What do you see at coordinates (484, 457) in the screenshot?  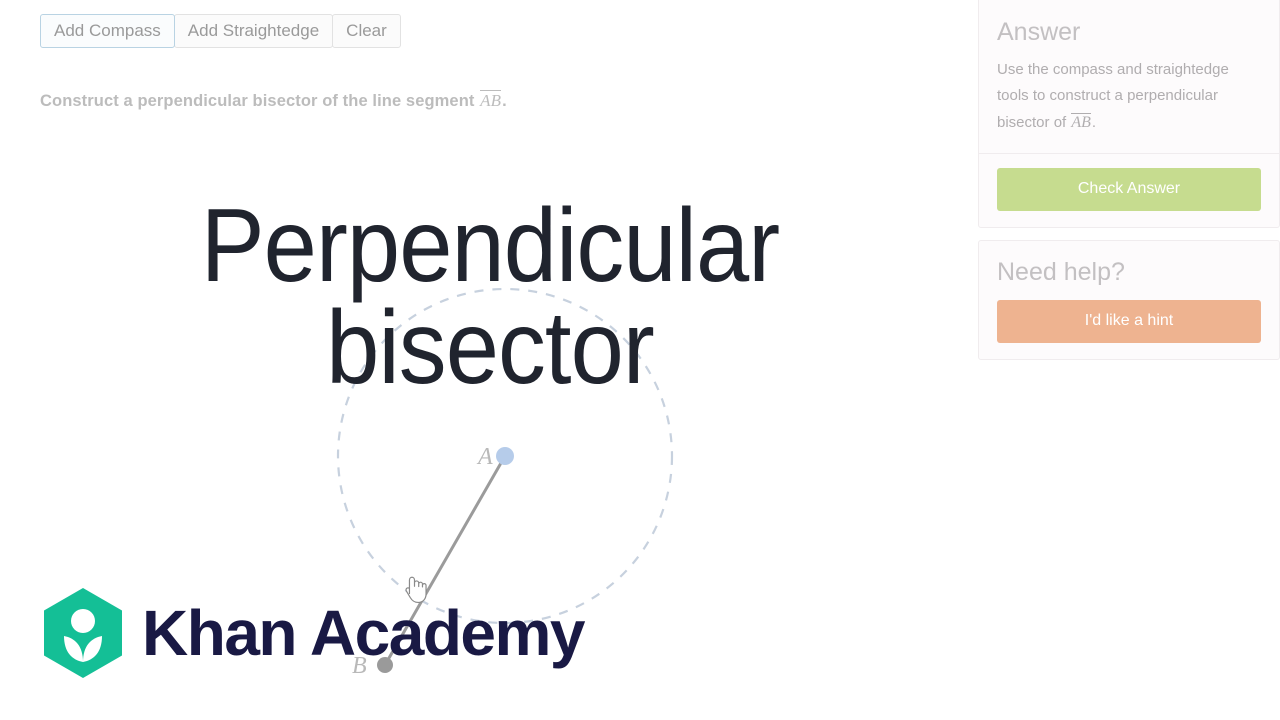 I see `point-a-label: A` at bounding box center [484, 457].